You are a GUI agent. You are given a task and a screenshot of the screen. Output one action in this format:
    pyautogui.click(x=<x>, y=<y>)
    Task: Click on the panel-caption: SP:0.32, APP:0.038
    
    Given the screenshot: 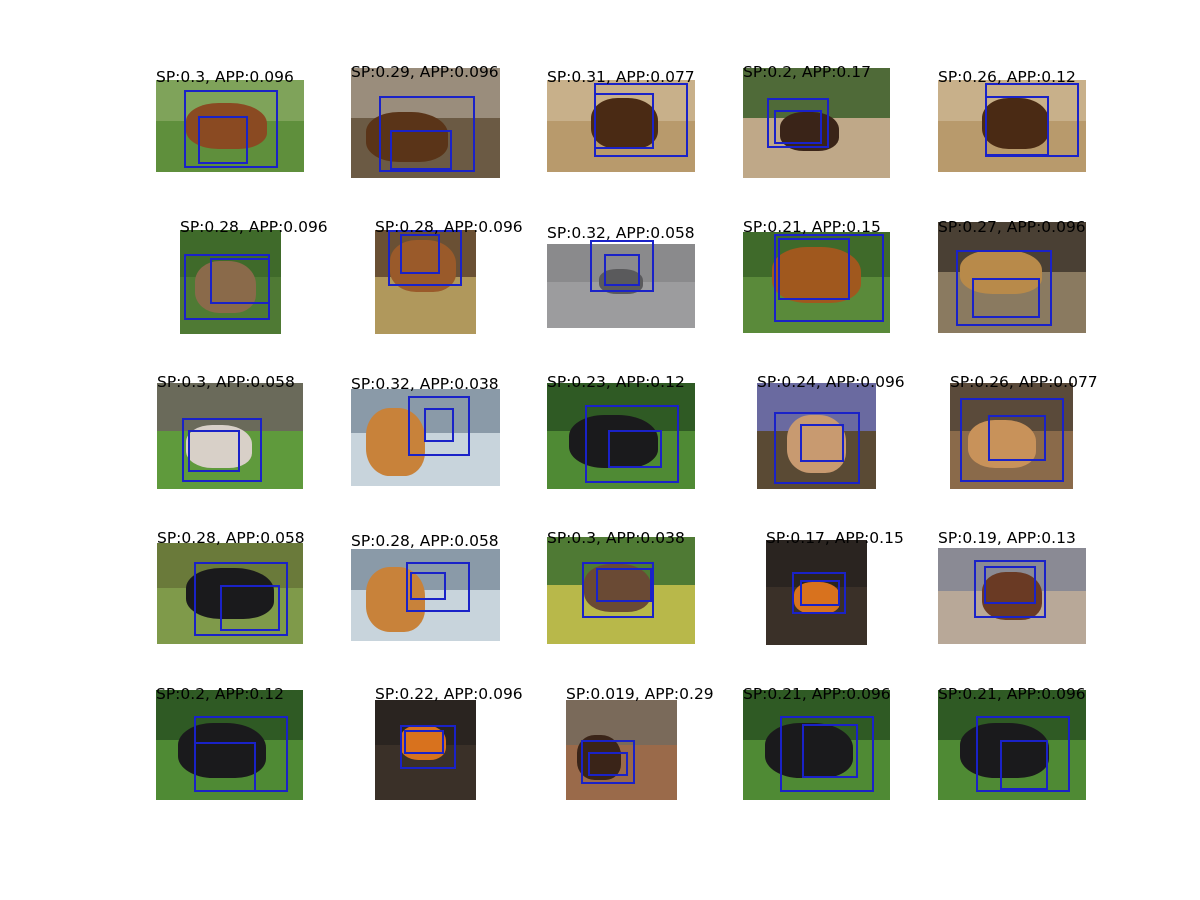 What is the action you would take?
    pyautogui.click(x=425, y=384)
    